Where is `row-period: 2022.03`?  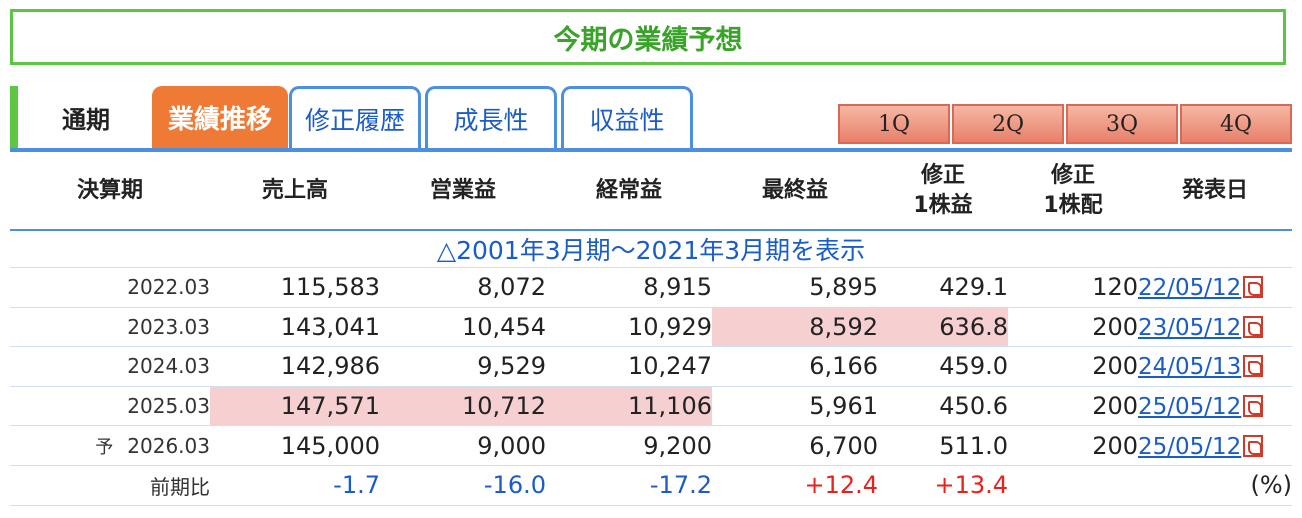 row-period: 2022.03 is located at coordinates (110, 287).